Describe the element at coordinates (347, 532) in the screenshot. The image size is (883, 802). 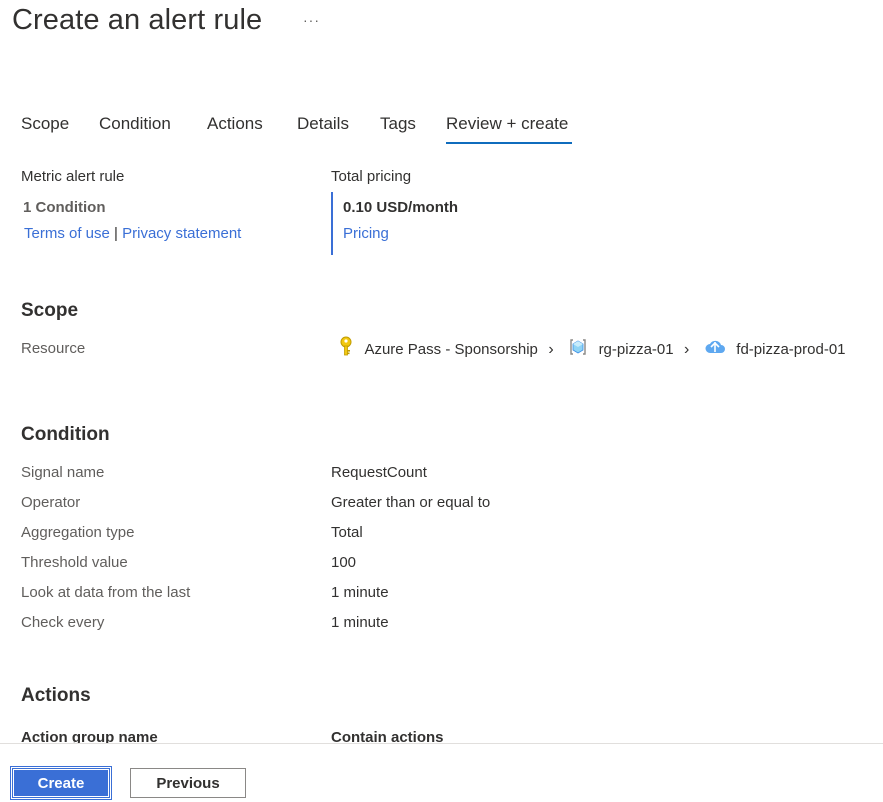
I see `aggregation-type-value: Total` at that location.